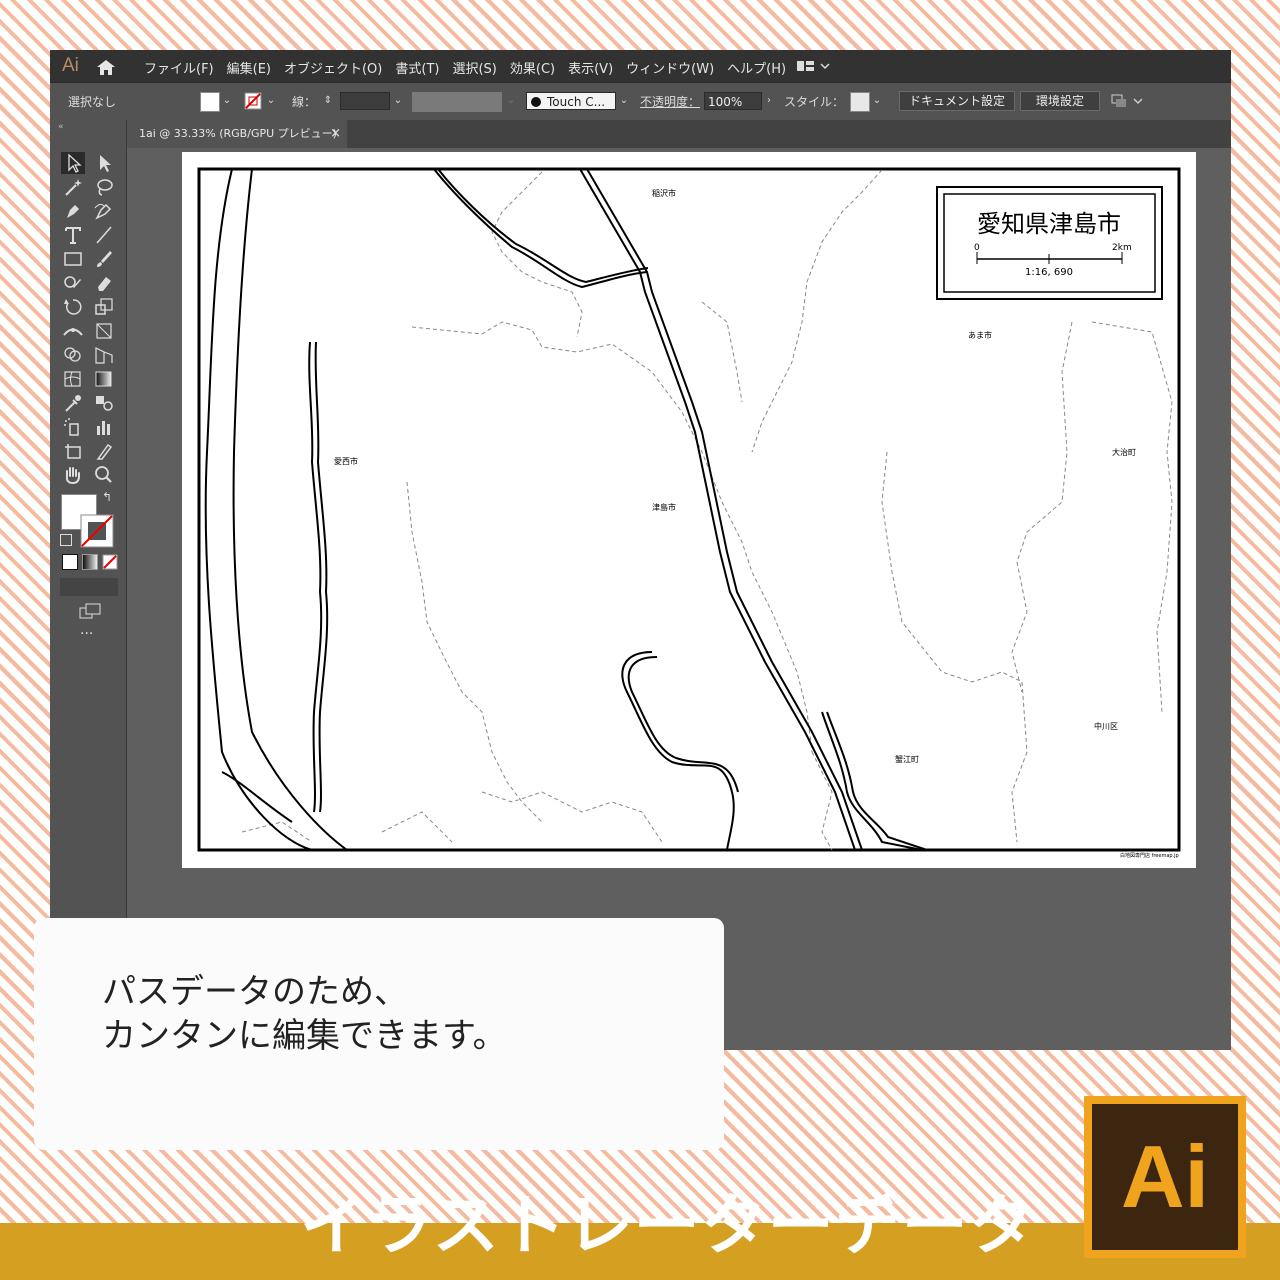 Image resolution: width=1280 pixels, height=1280 pixels. Describe the element at coordinates (73, 403) in the screenshot. I see `eyedropper-tool-icon` at that location.